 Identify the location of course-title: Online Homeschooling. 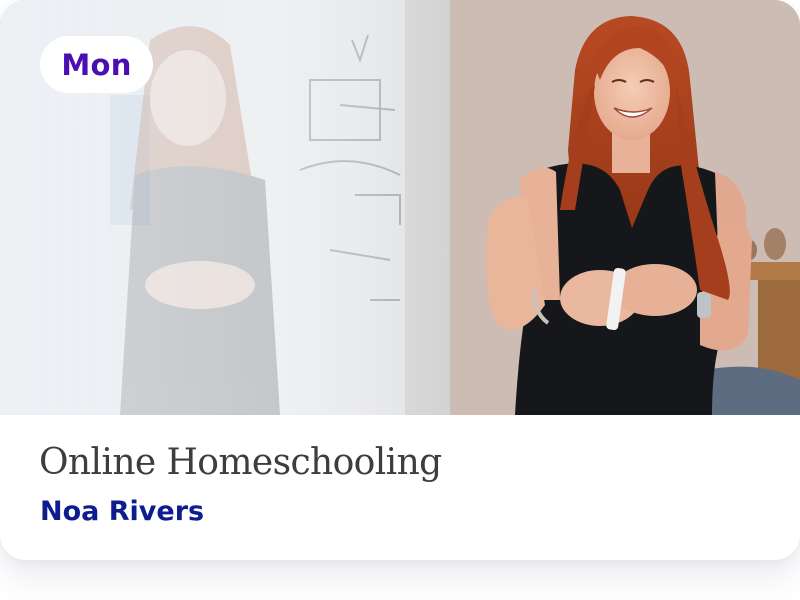
(240, 463).